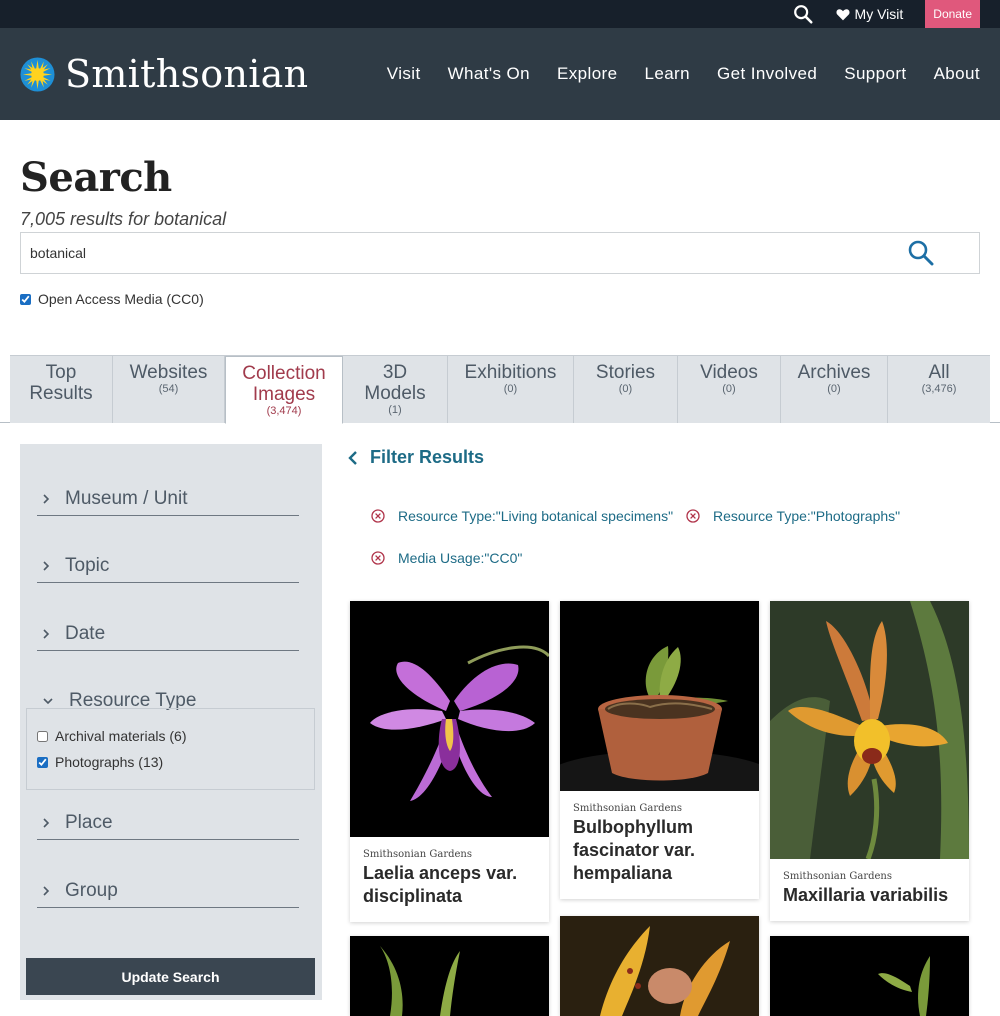 The image size is (1000, 1016). What do you see at coordinates (834, 372) in the screenshot?
I see `tab-label: Archives` at bounding box center [834, 372].